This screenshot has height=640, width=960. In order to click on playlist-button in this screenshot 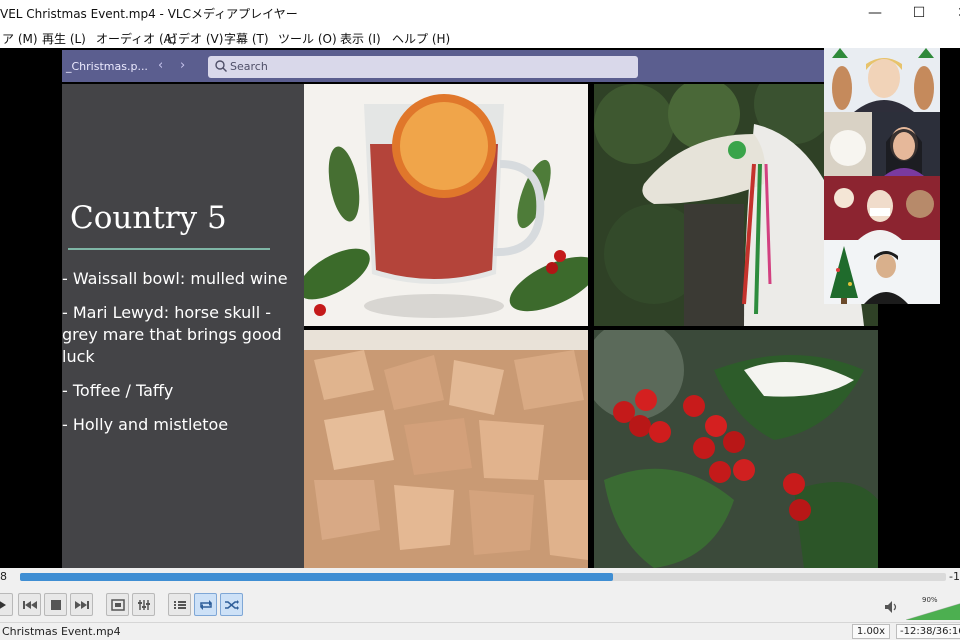, I will do `click(179, 604)`.